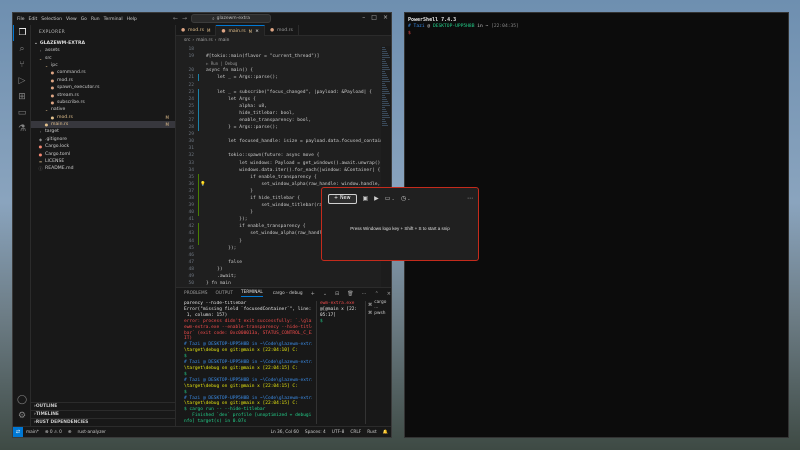 The width and height of the screenshot is (800, 450). What do you see at coordinates (278, 177) in the screenshot?
I see `code-line: 35 if enable_transparency {` at bounding box center [278, 177].